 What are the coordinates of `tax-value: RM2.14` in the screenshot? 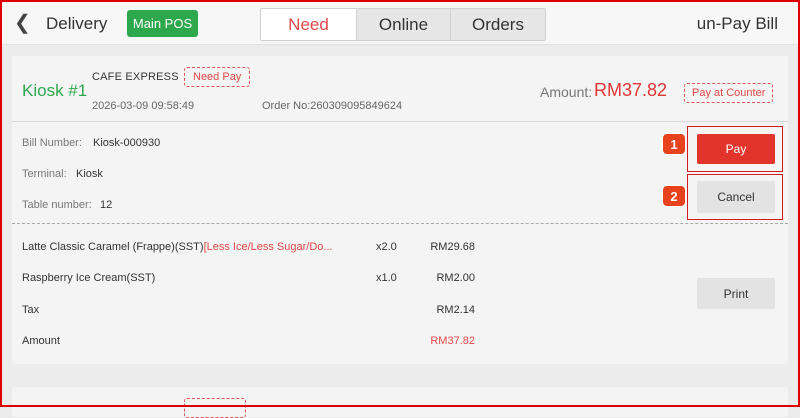 It's located at (455, 310).